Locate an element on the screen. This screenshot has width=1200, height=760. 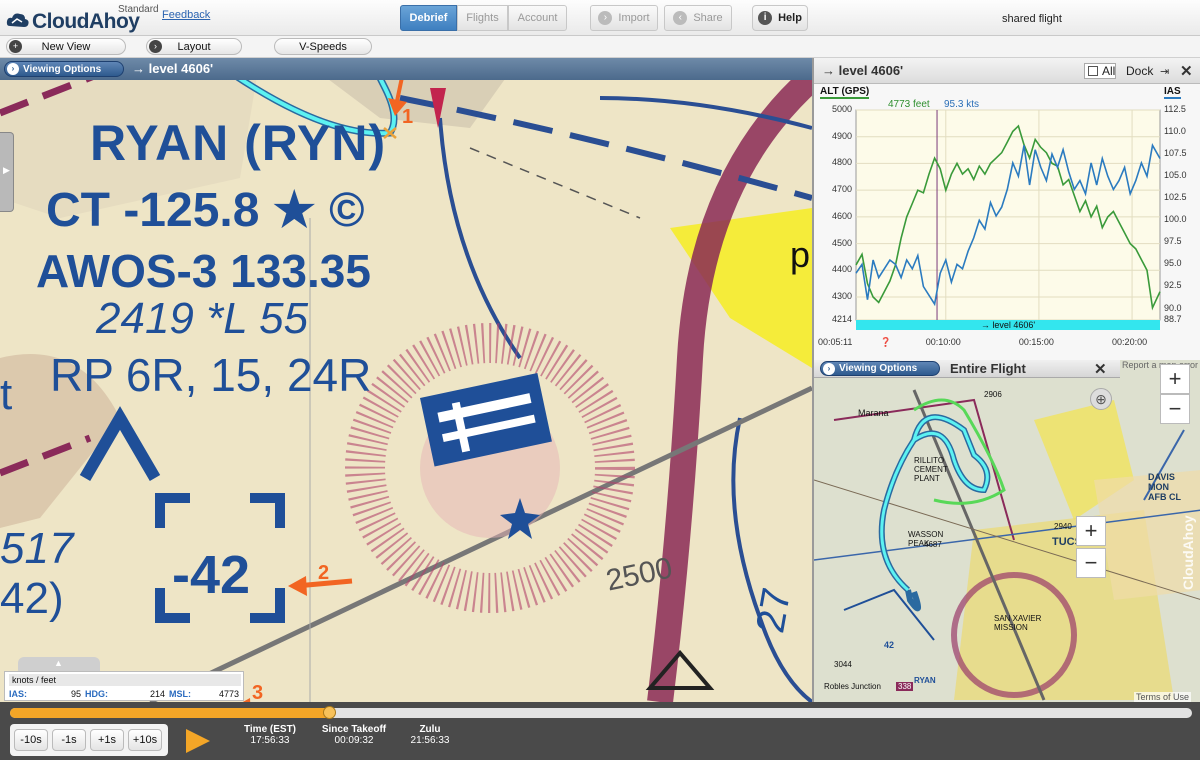
plus-icon: + is located at coordinates (15, 46).